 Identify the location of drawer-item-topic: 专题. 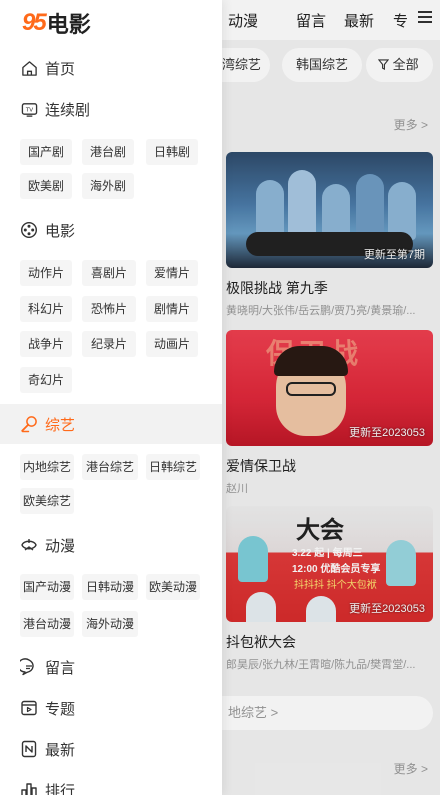
(111, 708).